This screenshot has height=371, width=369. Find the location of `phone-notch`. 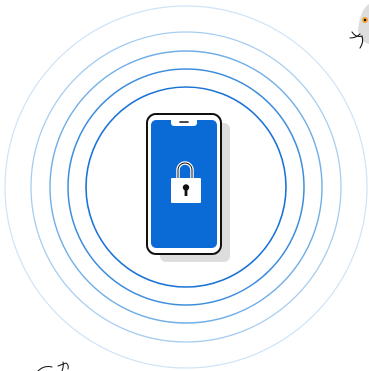

phone-notch is located at coordinates (184, 123).